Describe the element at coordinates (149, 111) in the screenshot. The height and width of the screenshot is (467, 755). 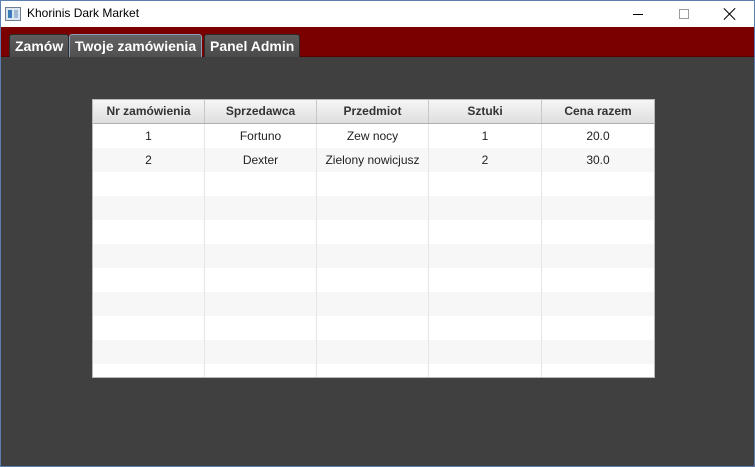
I see `column-header-order-number: Nr zamówienia` at that location.